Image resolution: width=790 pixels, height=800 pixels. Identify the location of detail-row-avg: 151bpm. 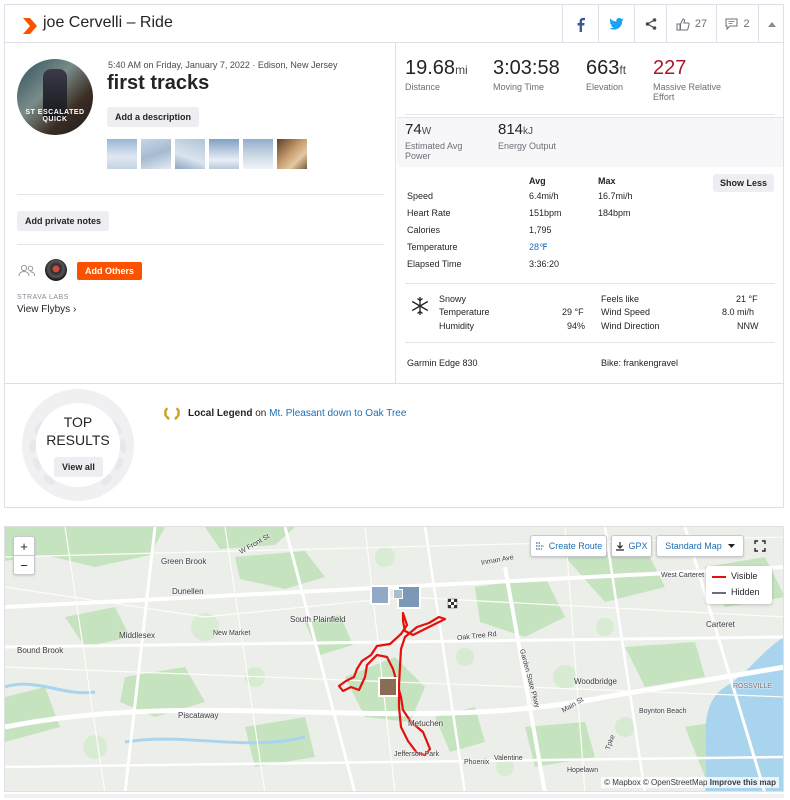
(545, 213).